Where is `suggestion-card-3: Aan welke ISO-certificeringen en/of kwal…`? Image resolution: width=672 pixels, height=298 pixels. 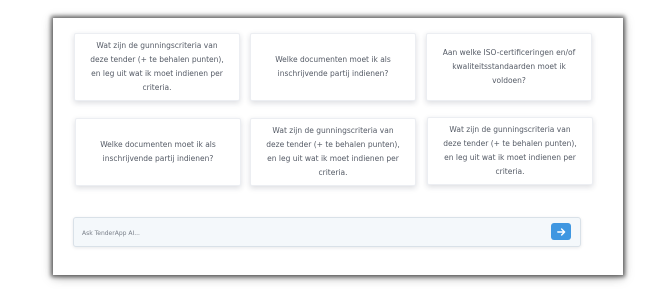
suggestion-card-3: Aan welke ISO-certificeringen en/of kwal… is located at coordinates (509, 67).